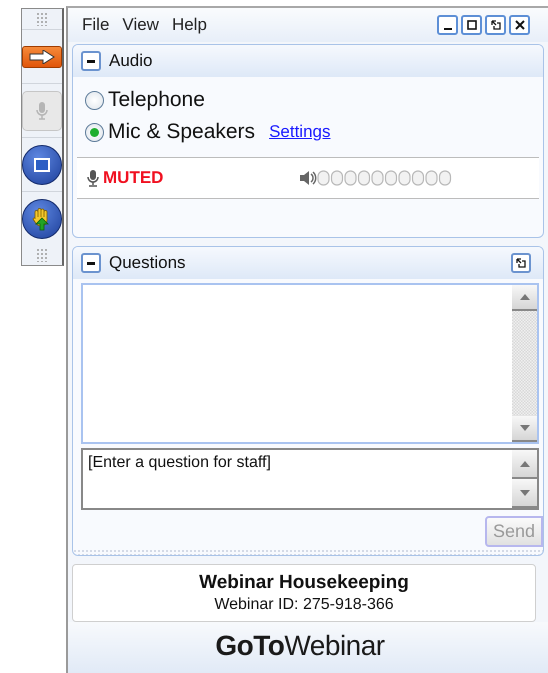  I want to click on panel-title: Questions, so click(147, 263).